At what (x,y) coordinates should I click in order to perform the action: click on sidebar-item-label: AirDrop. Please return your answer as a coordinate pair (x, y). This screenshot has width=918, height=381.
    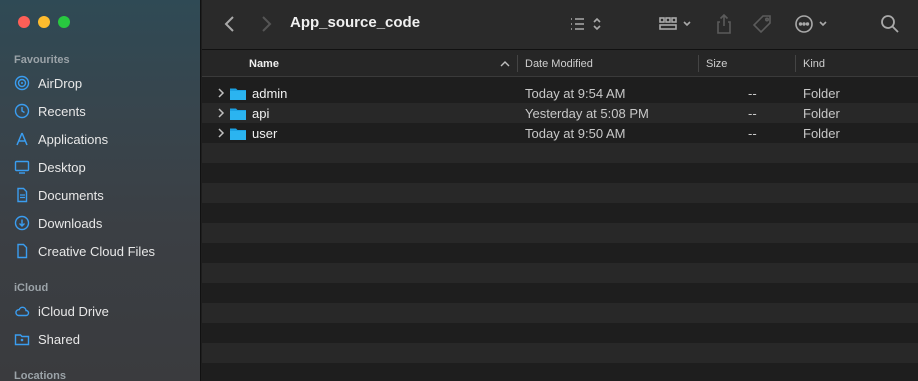
    Looking at the image, I should click on (60, 83).